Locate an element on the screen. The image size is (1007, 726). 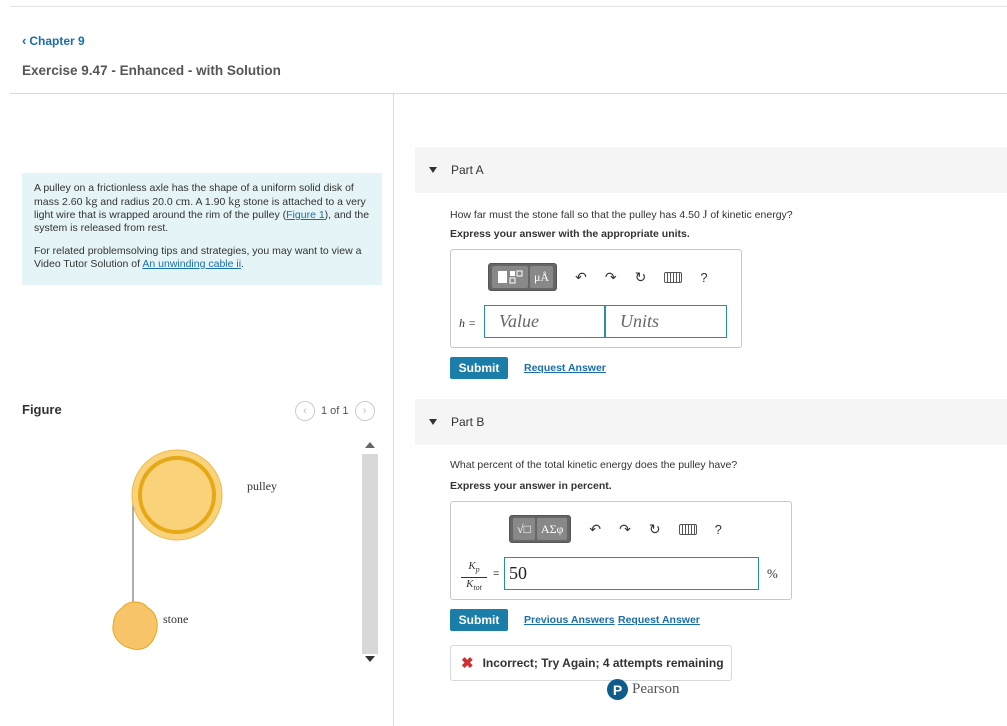
part-b-submit-button: Submit is located at coordinates (479, 620).